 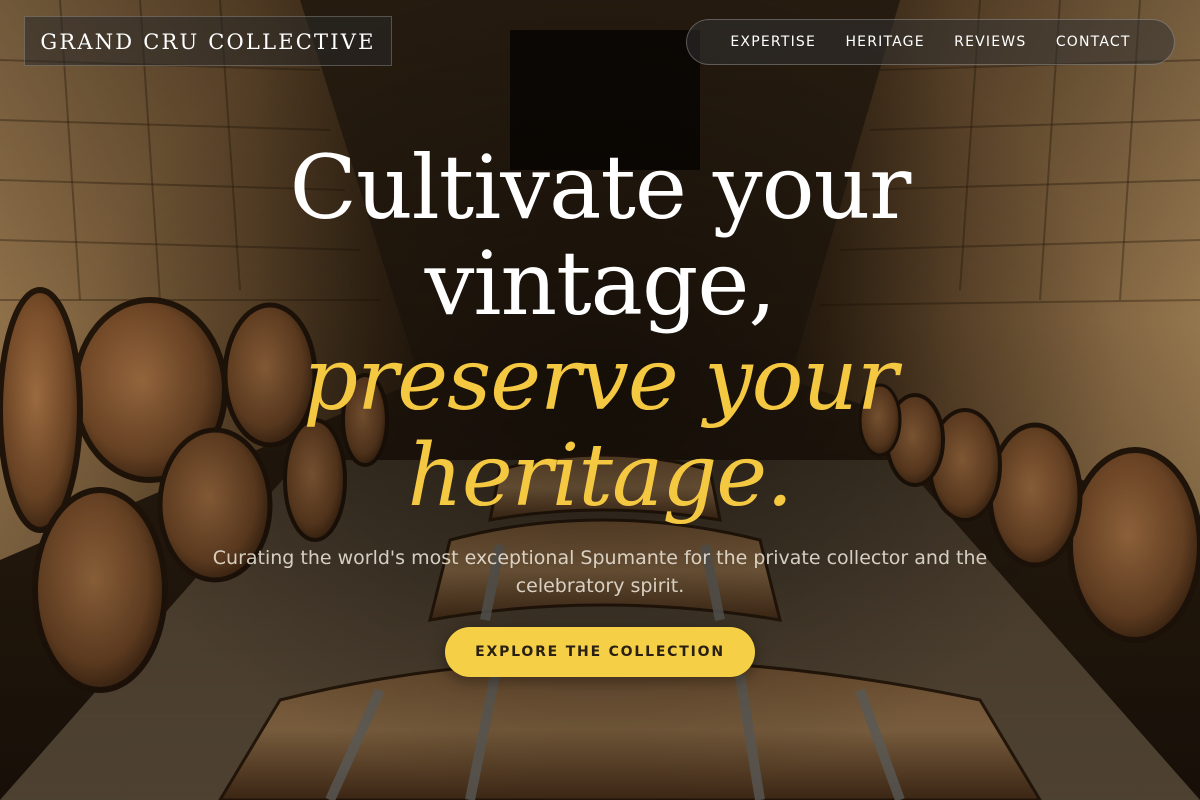 What do you see at coordinates (600, 652) in the screenshot?
I see `explore-collection-button: EXPLORE THE COLLECTION` at bounding box center [600, 652].